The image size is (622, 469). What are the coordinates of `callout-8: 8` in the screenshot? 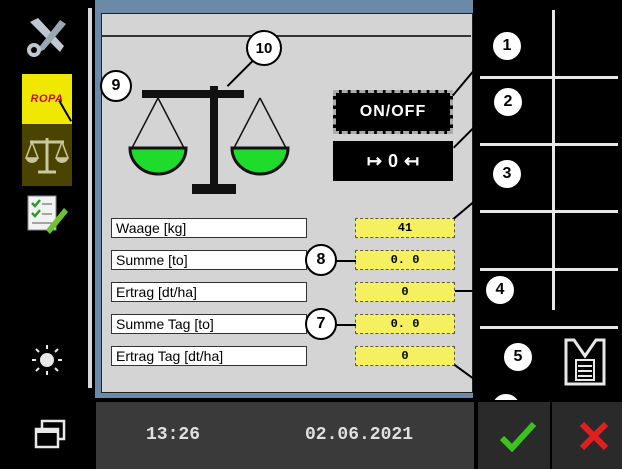 It's located at (321, 260).